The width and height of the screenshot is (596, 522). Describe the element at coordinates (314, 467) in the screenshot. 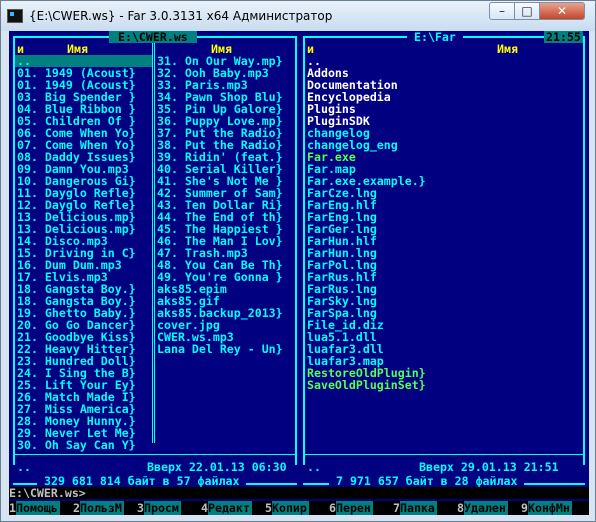

I see `right-status-name: ..` at that location.